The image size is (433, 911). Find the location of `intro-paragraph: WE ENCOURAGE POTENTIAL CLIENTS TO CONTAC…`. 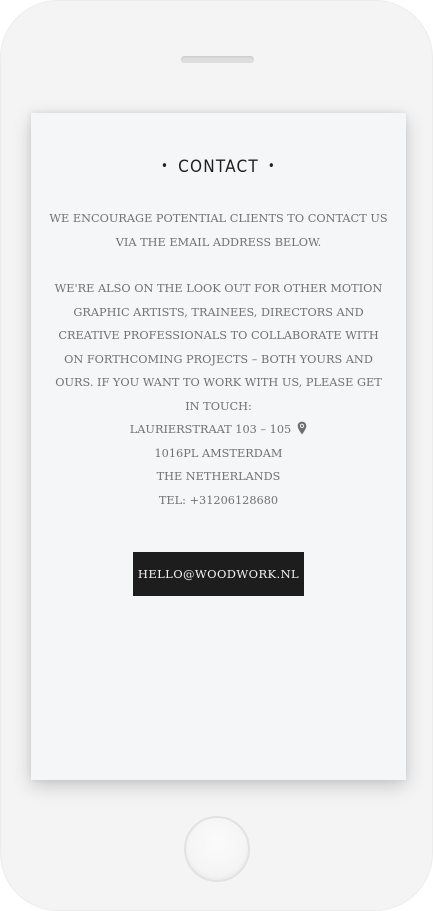

intro-paragraph: WE ENCOURAGE POTENTIAL CLIENTS TO CONTAC… is located at coordinates (218, 230).